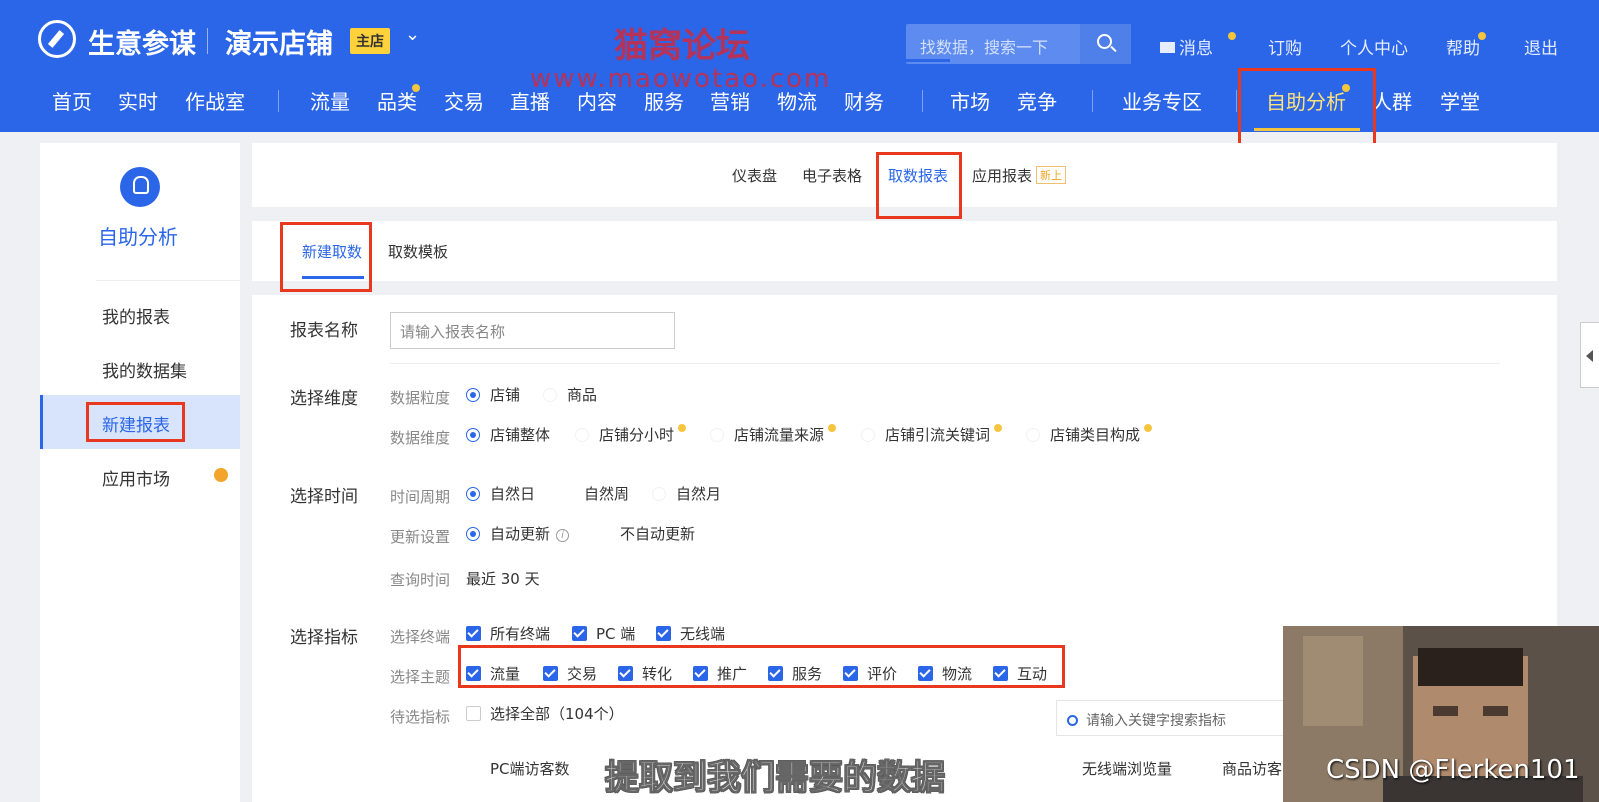 The image size is (1599, 802). I want to click on collapse-handle, so click(1589, 355).